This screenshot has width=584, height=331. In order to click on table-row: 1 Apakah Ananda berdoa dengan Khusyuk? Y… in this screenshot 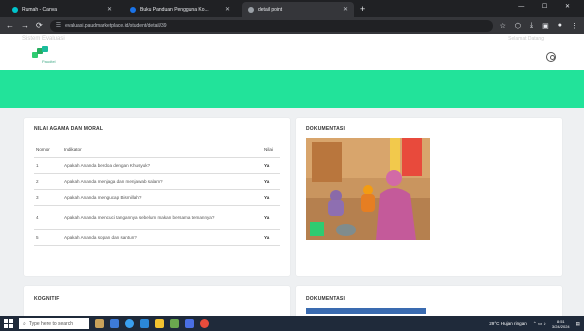, I will do `click(157, 165)`.